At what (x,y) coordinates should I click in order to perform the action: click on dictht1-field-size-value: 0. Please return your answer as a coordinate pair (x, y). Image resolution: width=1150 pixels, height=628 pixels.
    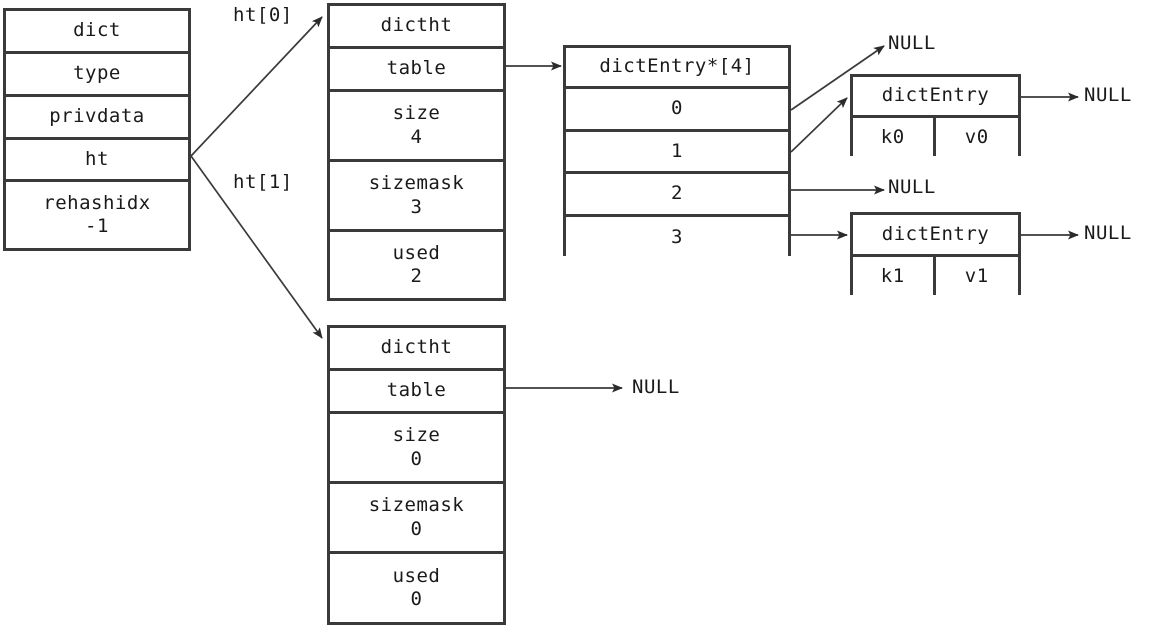
    Looking at the image, I should click on (416, 458).